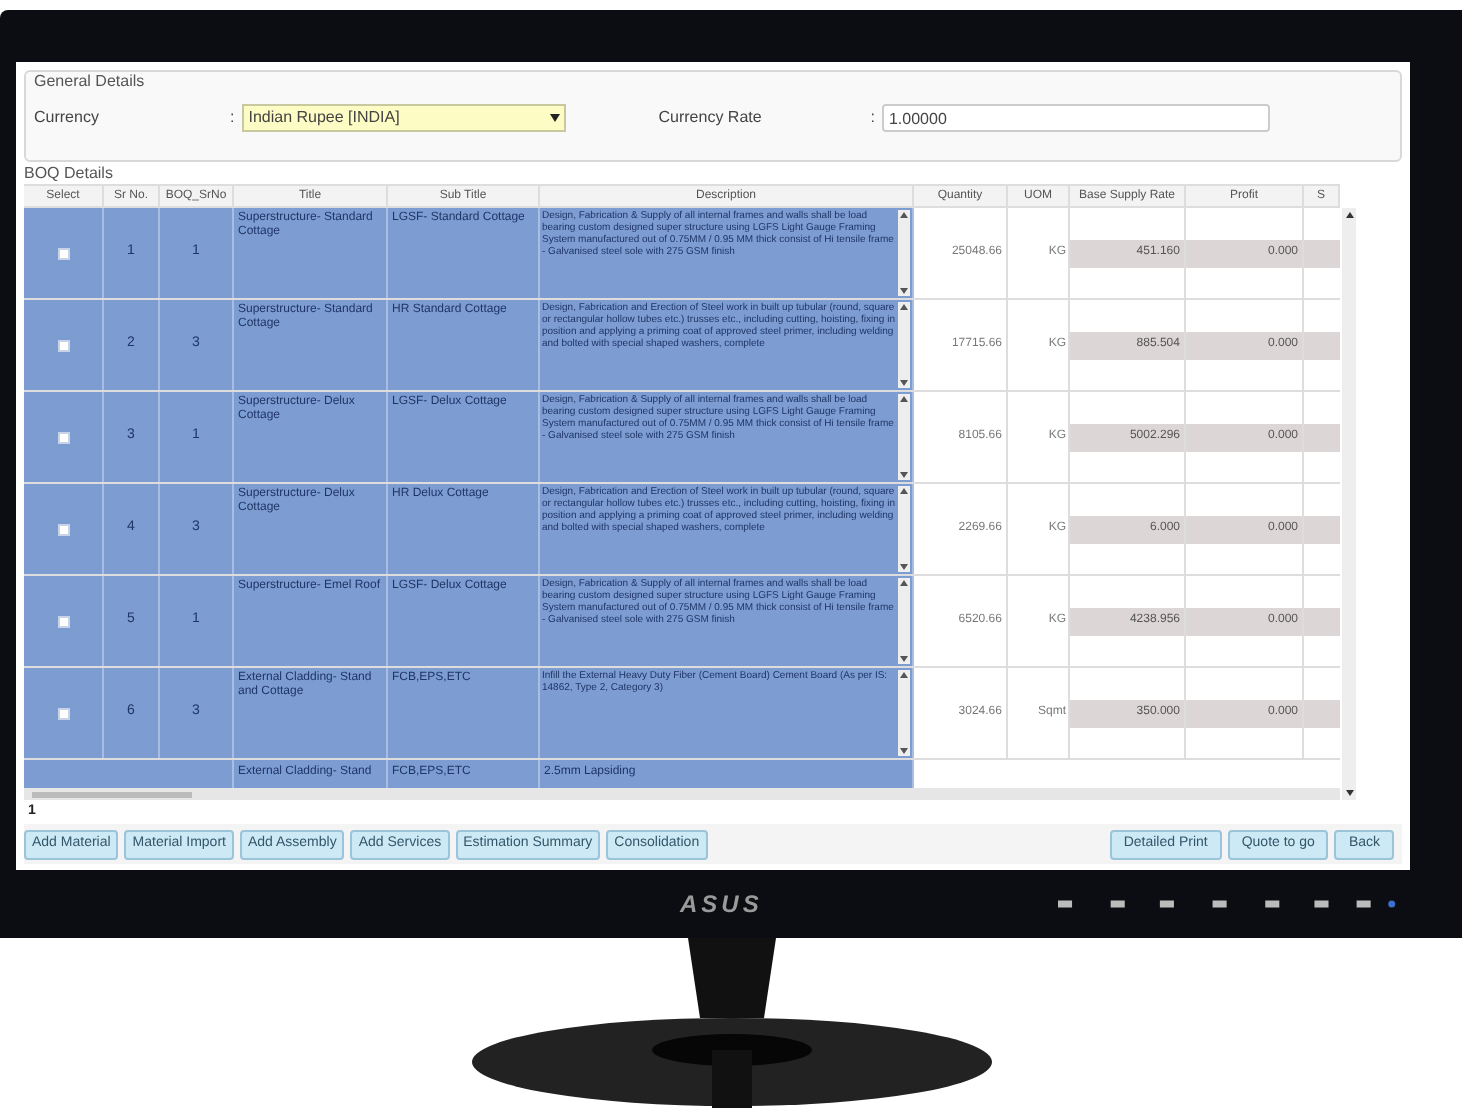 This screenshot has width=1462, height=1108. Describe the element at coordinates (713, 82) in the screenshot. I see `section-legend: General Details` at that location.